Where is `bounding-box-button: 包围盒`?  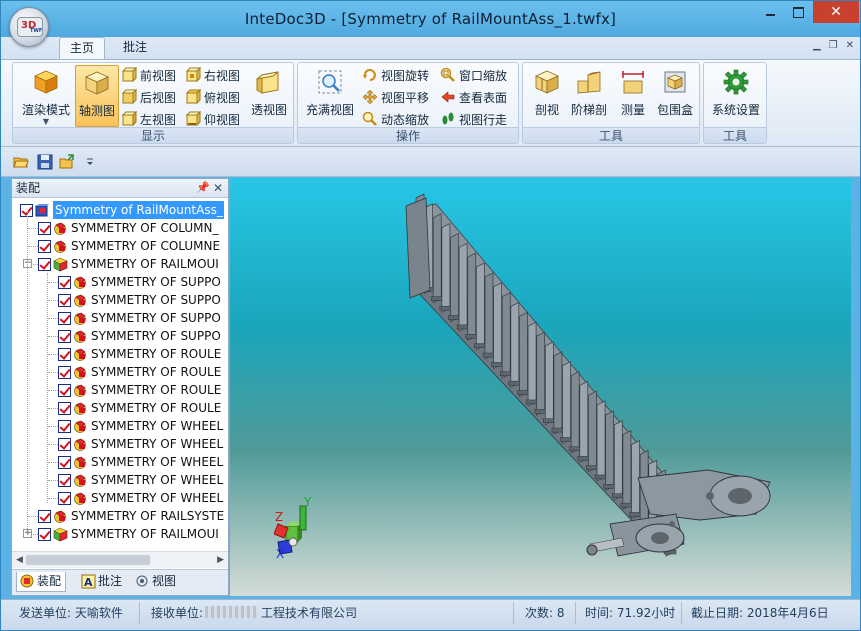
bounding-box-button: 包围盒 is located at coordinates (675, 96).